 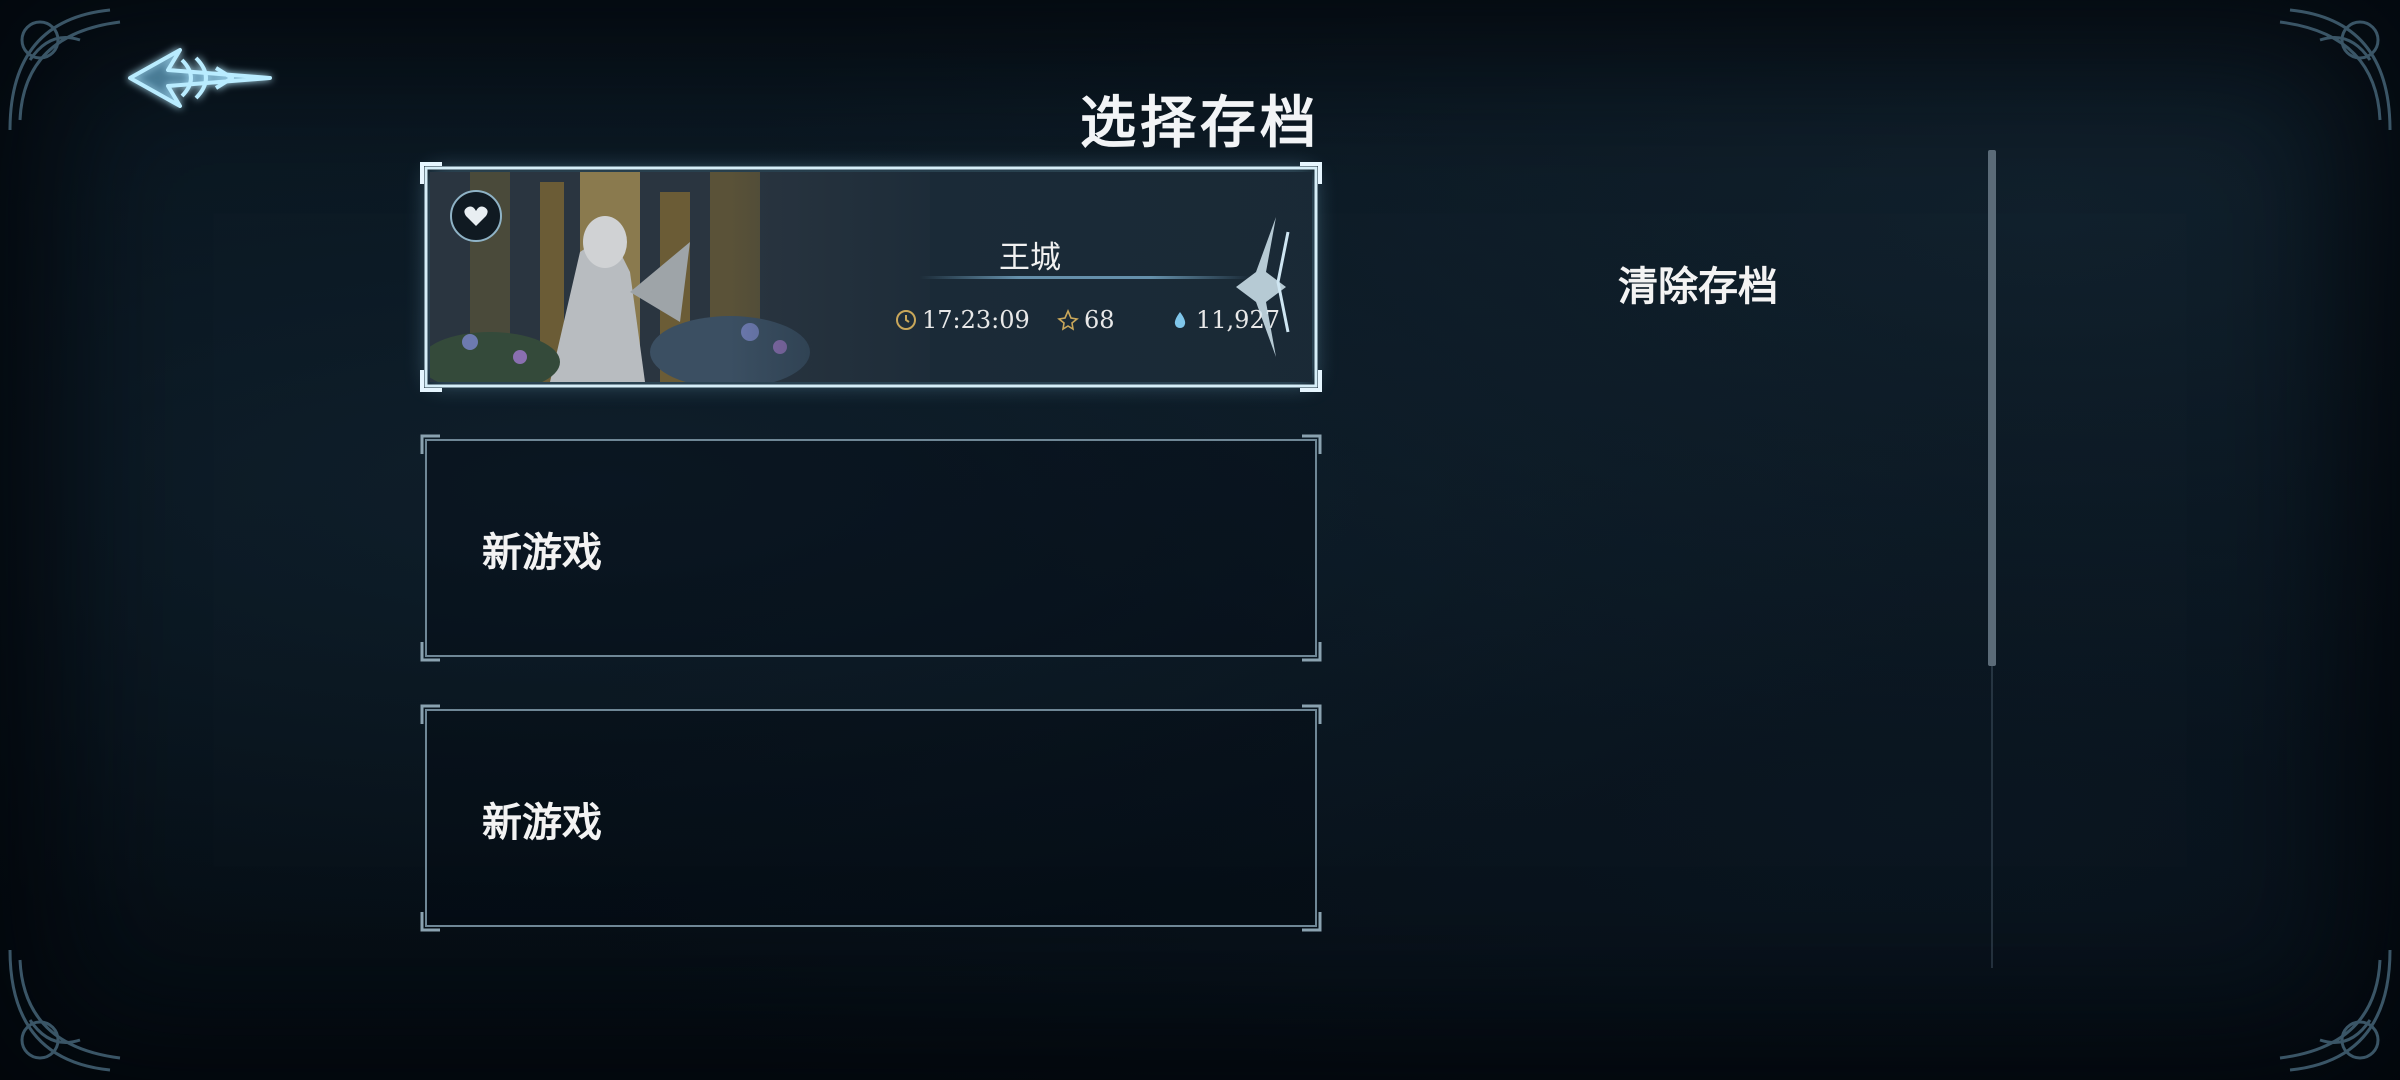 I want to click on slot-frame, so click(x=871, y=277).